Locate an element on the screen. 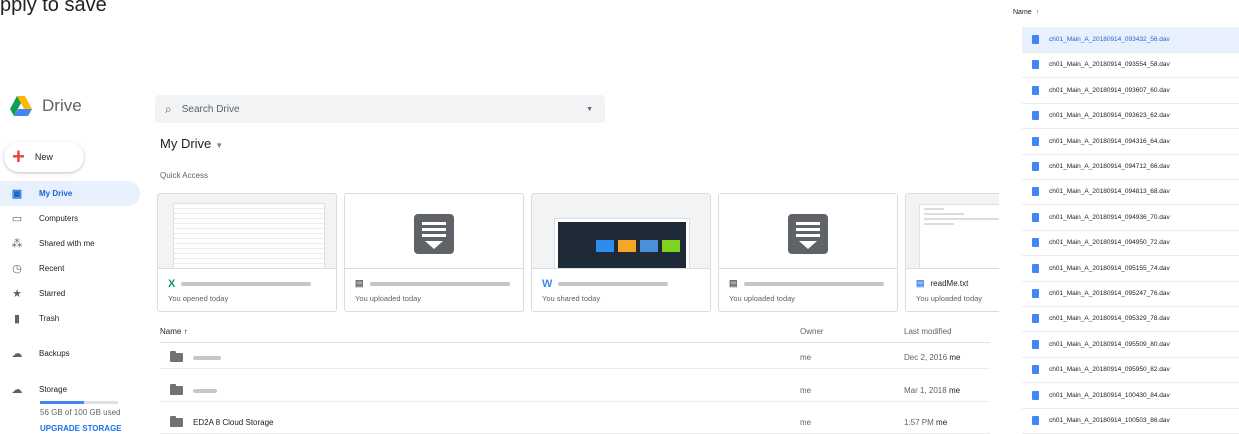 This screenshot has width=1239, height=434. page-title: My Drive is located at coordinates (186, 143).